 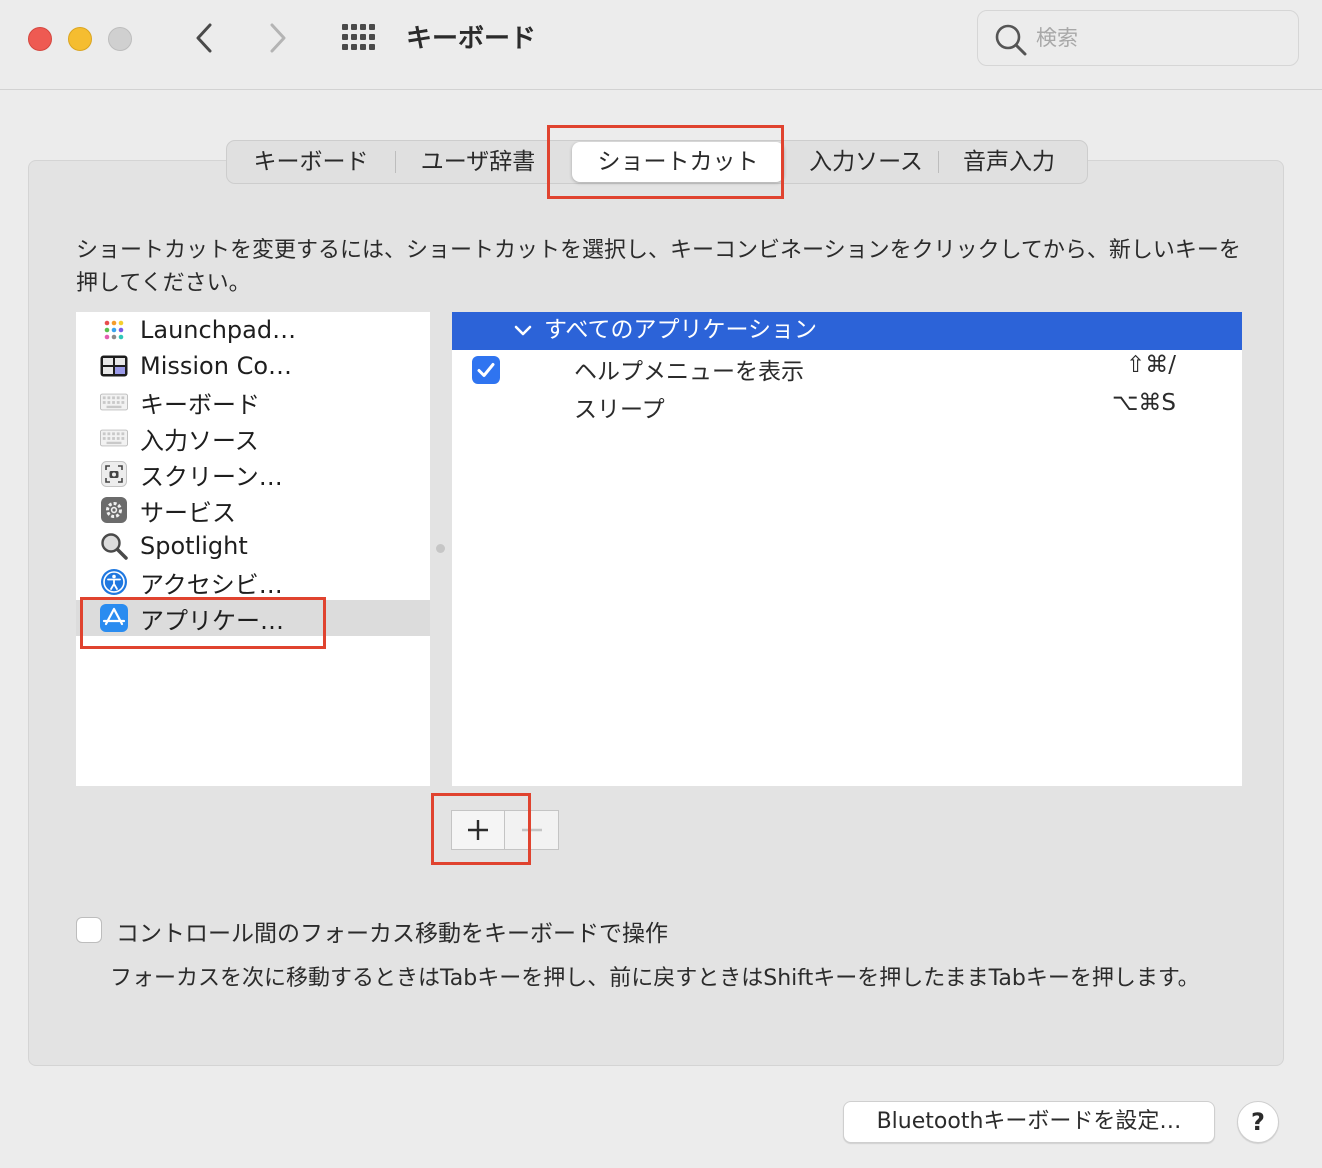 What do you see at coordinates (114, 474) in the screenshot?
I see `screenshot-icon` at bounding box center [114, 474].